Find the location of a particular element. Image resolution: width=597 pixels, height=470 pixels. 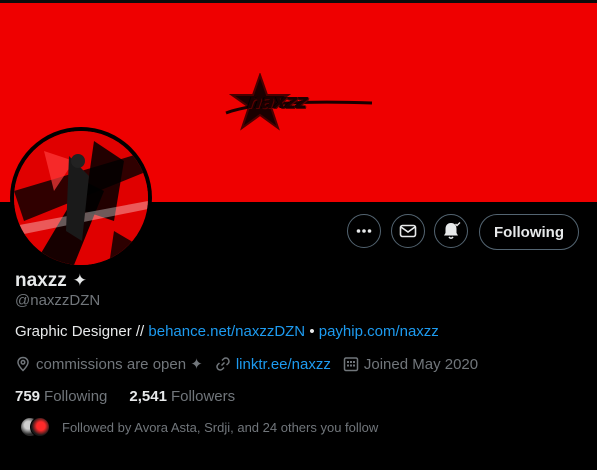

location: commissions are open ✦ is located at coordinates (109, 364).